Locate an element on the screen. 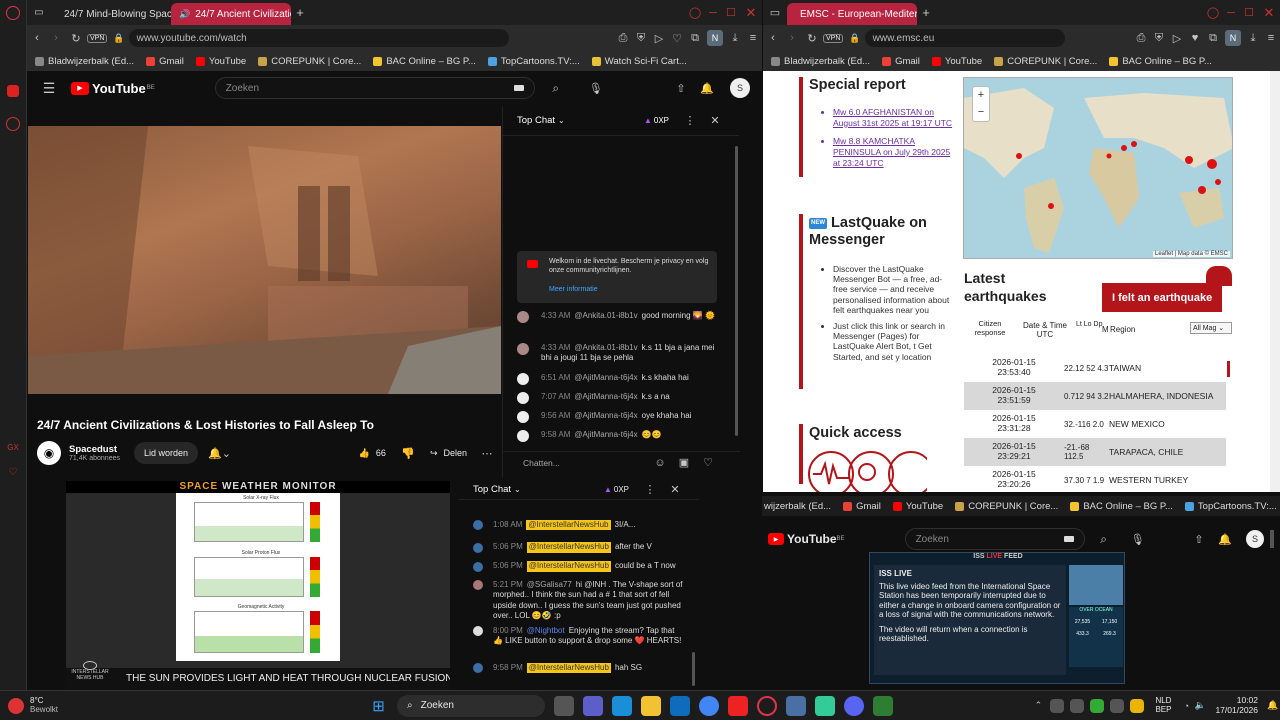 This screenshot has height=720, width=1280. felt-icon is located at coordinates (1219, 276).